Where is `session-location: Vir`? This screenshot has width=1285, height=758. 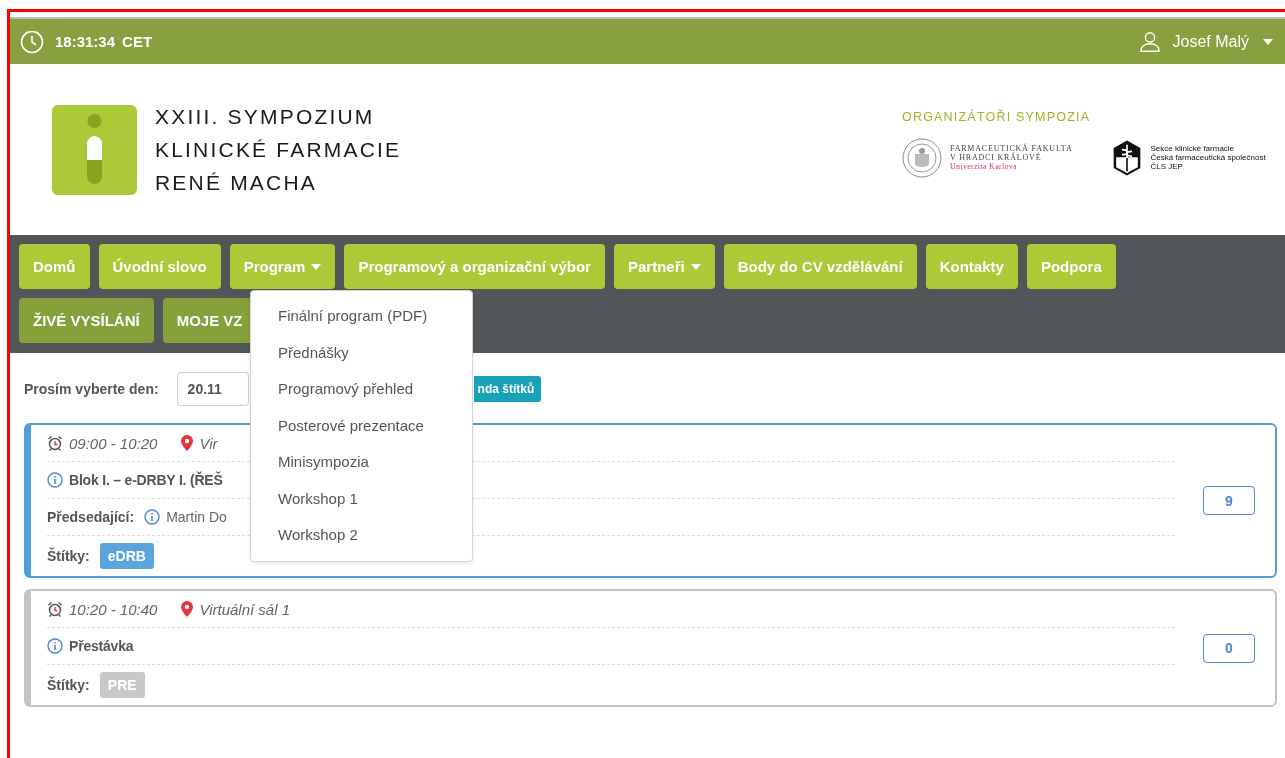 session-location: Vir is located at coordinates (208, 443).